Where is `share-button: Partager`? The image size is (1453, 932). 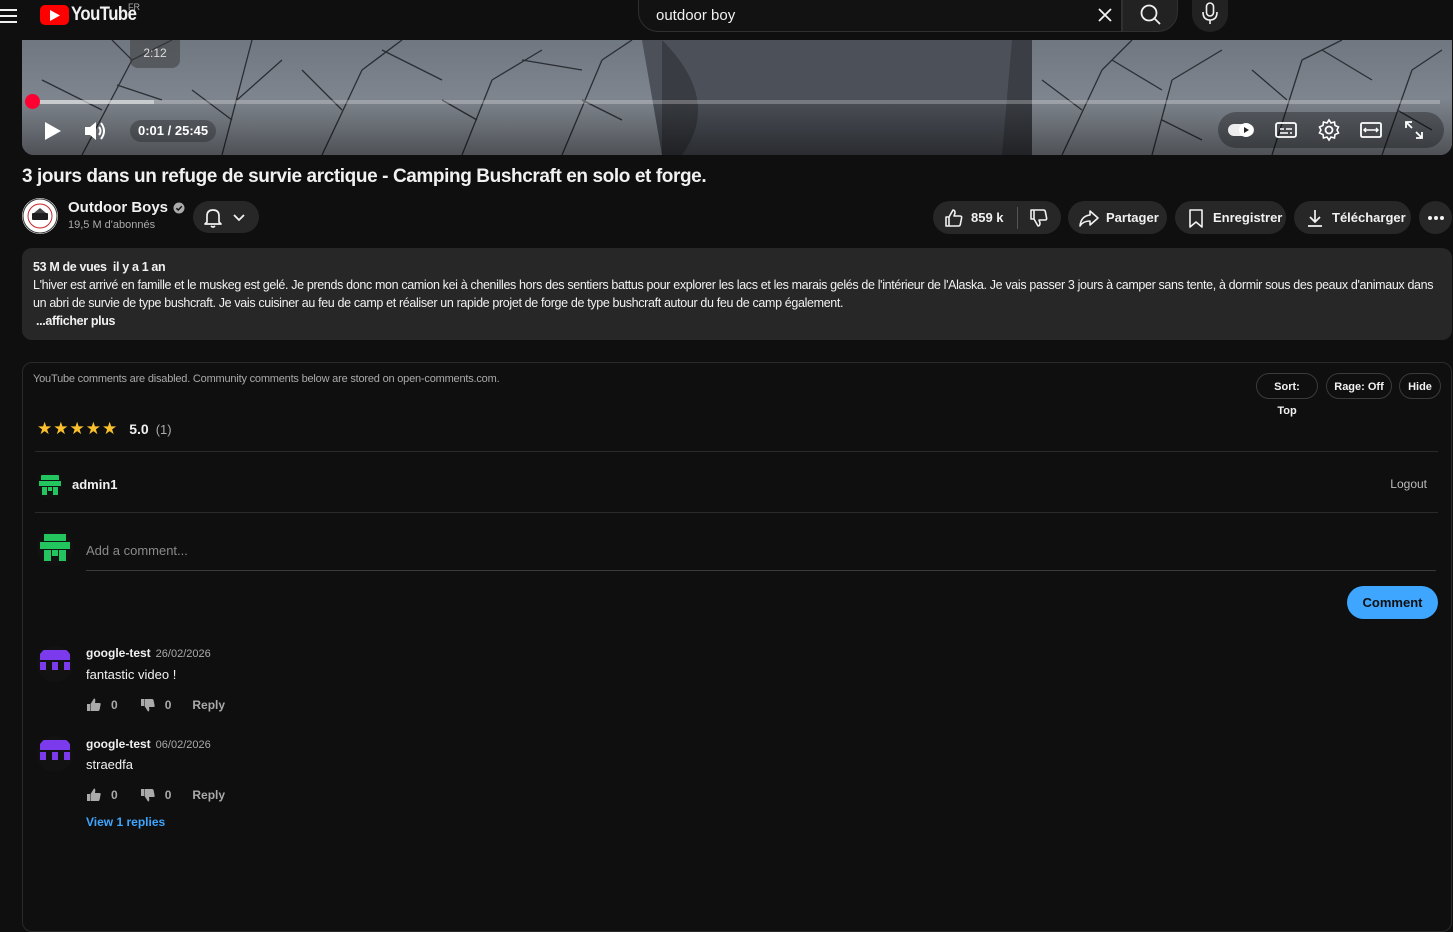 share-button: Partager is located at coordinates (1117, 217).